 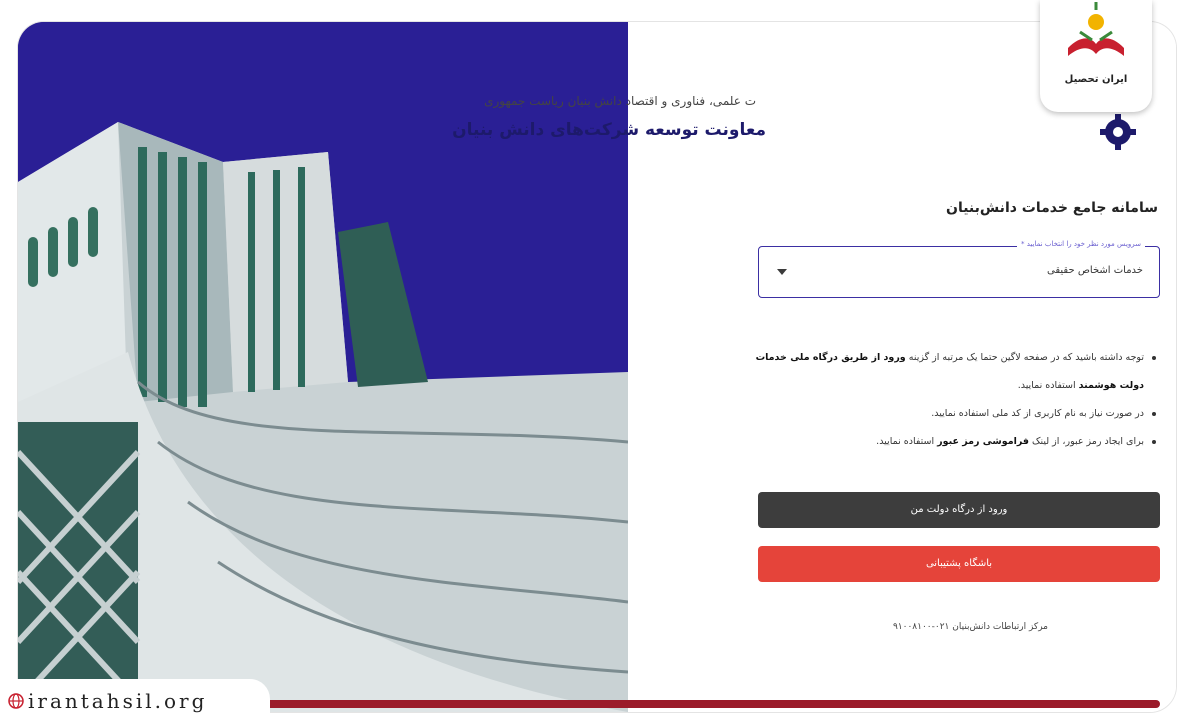 What do you see at coordinates (710, 704) in the screenshot?
I see `bottom-accent-bar` at bounding box center [710, 704].